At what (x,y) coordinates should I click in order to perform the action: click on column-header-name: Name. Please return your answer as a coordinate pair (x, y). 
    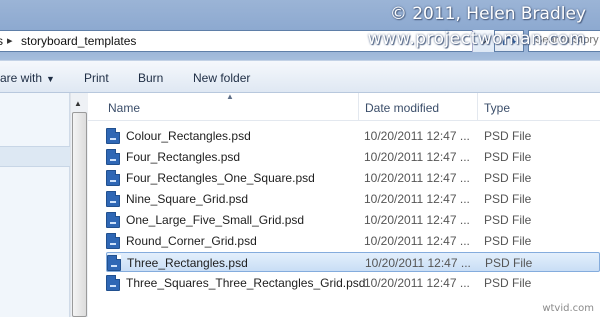
    Looking at the image, I should click on (124, 108).